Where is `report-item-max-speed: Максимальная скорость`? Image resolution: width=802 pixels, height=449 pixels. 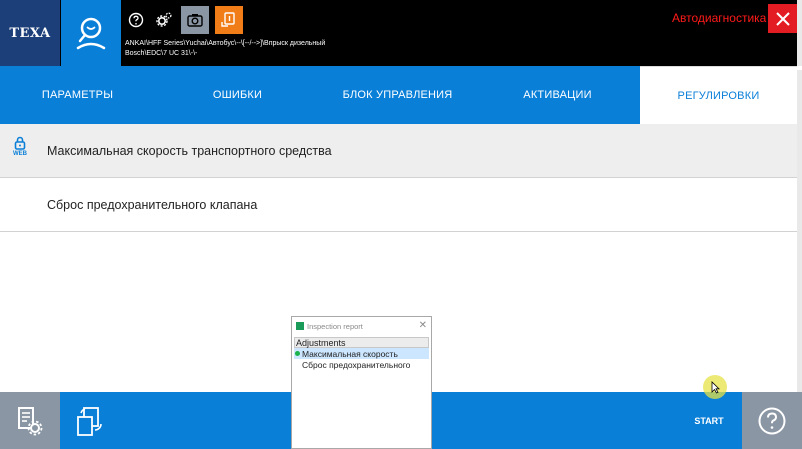 report-item-max-speed: Максимальная скорость is located at coordinates (361, 353).